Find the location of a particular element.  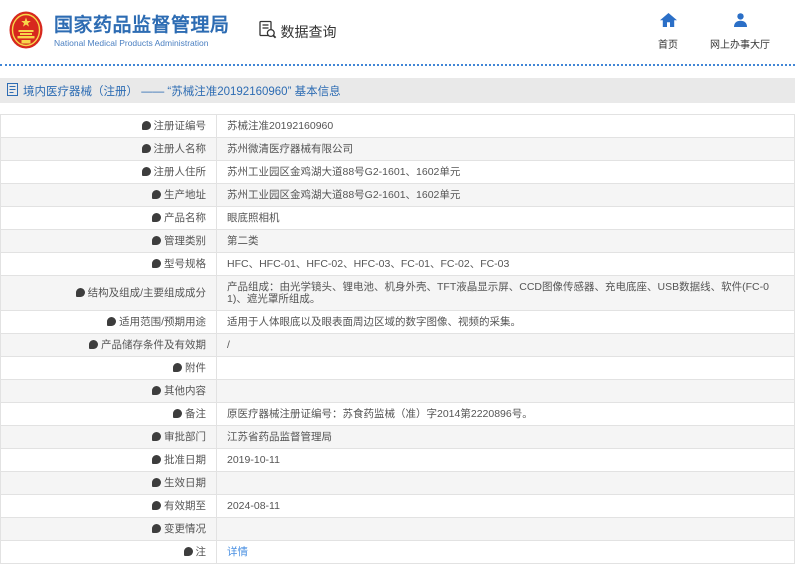

row-label: 产品储存条件及有效期 is located at coordinates (153, 345).